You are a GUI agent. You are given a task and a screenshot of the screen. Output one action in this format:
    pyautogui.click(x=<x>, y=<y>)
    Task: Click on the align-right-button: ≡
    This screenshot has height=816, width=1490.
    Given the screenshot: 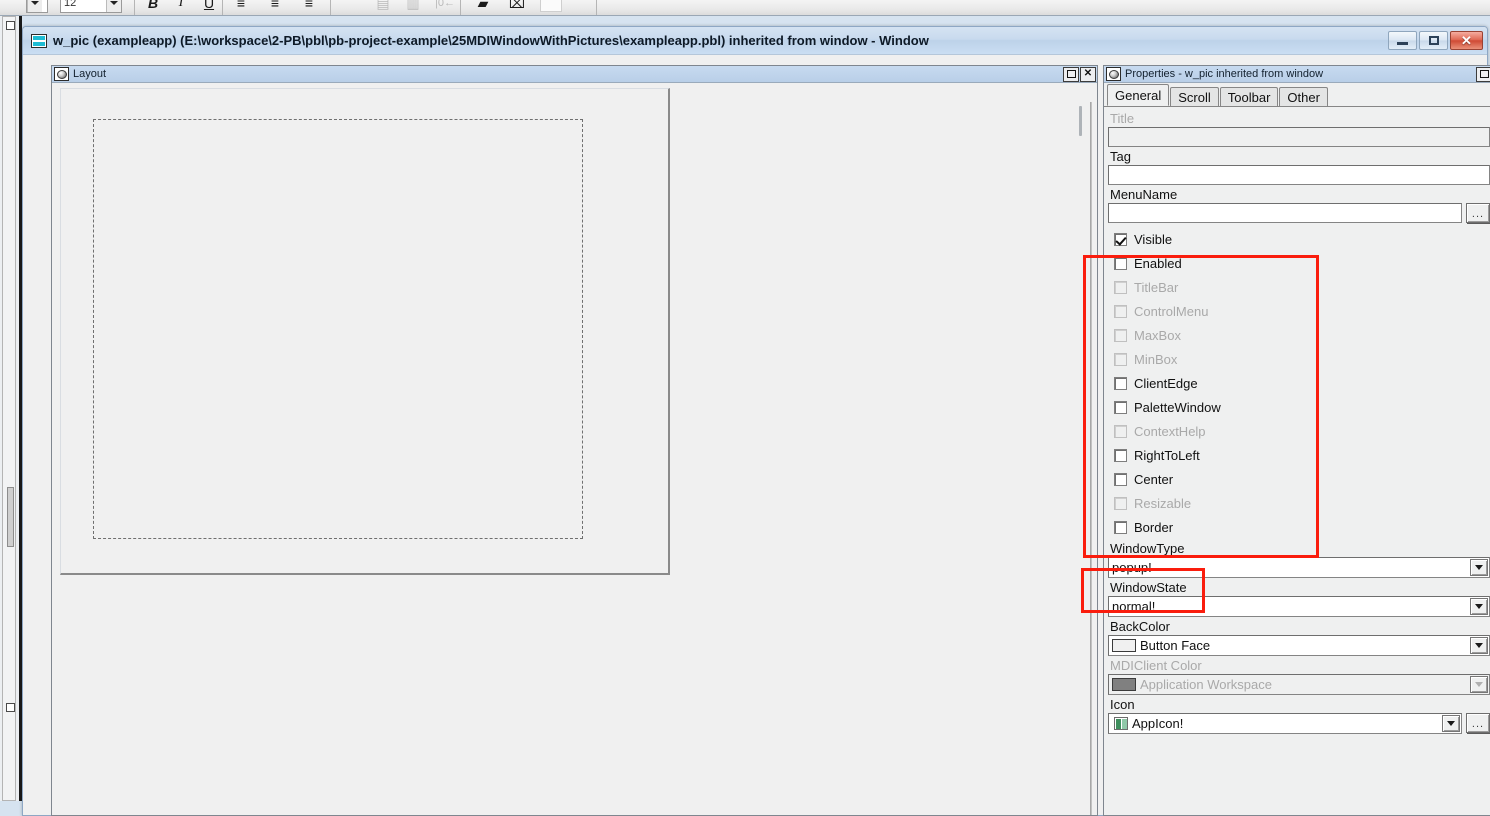 What is the action you would take?
    pyautogui.click(x=309, y=7)
    